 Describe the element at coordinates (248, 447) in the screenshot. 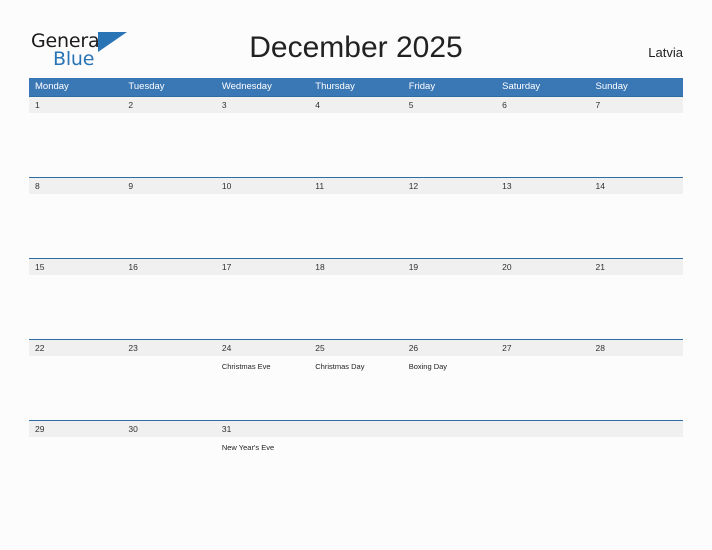

I see `event-label: New Year's Eve` at that location.